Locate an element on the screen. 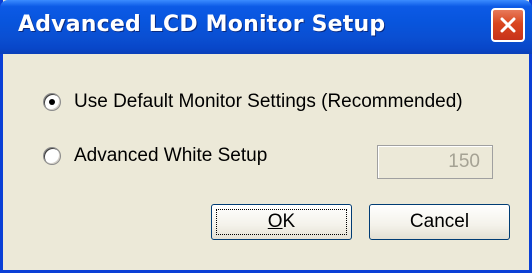  ok-focus-rect is located at coordinates (281, 222).